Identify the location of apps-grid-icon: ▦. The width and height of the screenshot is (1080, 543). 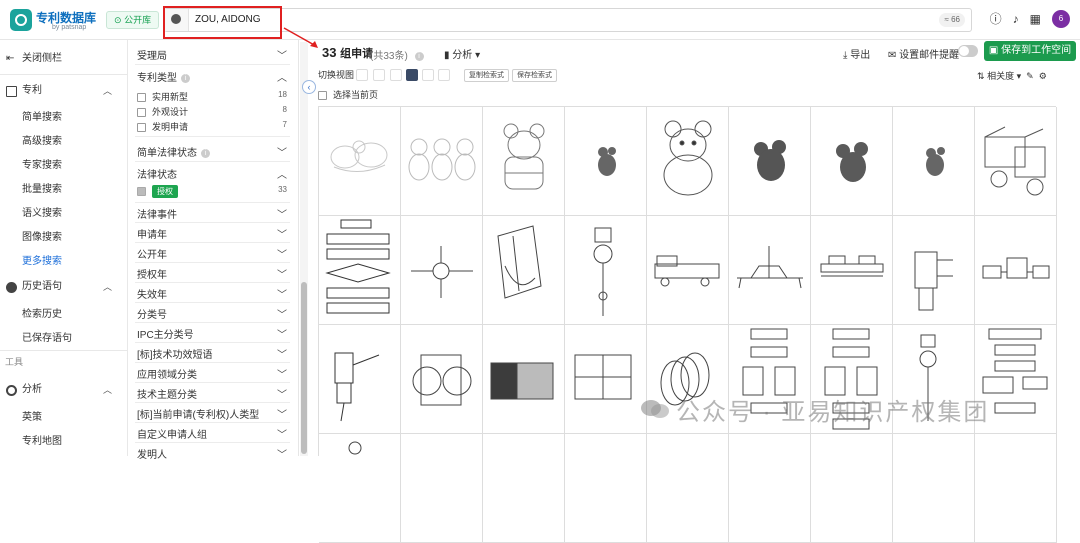
(1035, 19).